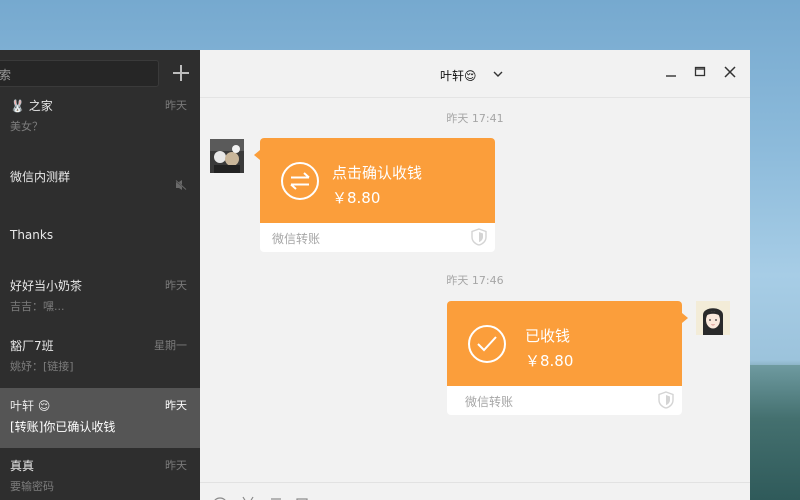  What do you see at coordinates (181, 73) in the screenshot?
I see `add-chat-button` at bounding box center [181, 73].